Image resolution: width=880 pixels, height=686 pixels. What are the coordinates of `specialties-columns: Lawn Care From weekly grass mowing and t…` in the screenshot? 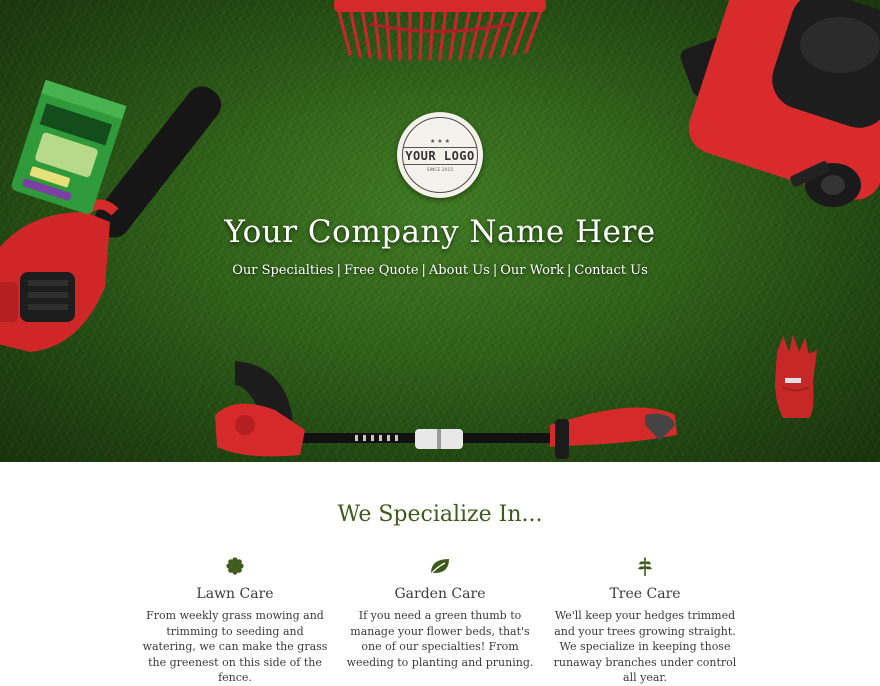 It's located at (440, 621).